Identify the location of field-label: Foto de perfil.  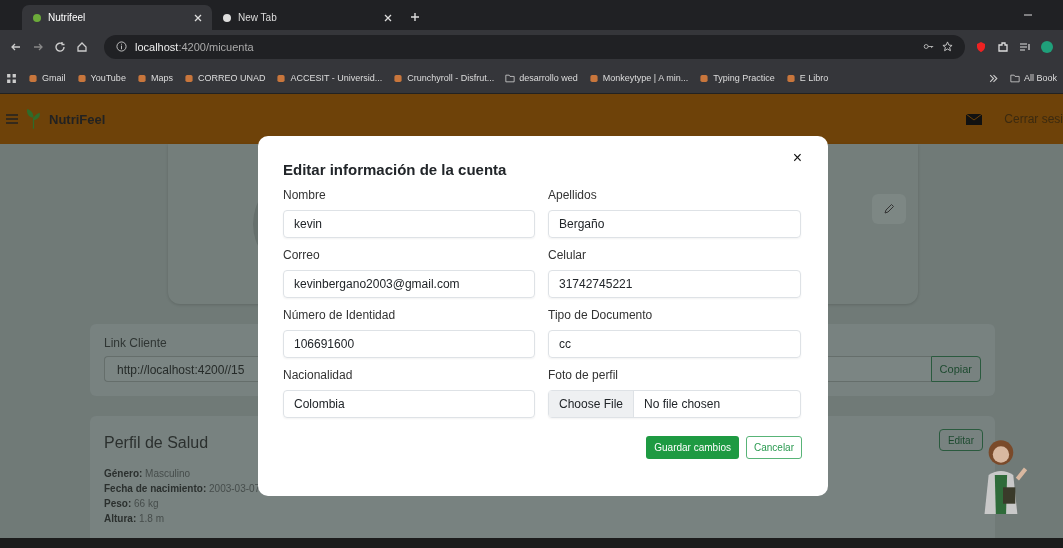
(584, 375).